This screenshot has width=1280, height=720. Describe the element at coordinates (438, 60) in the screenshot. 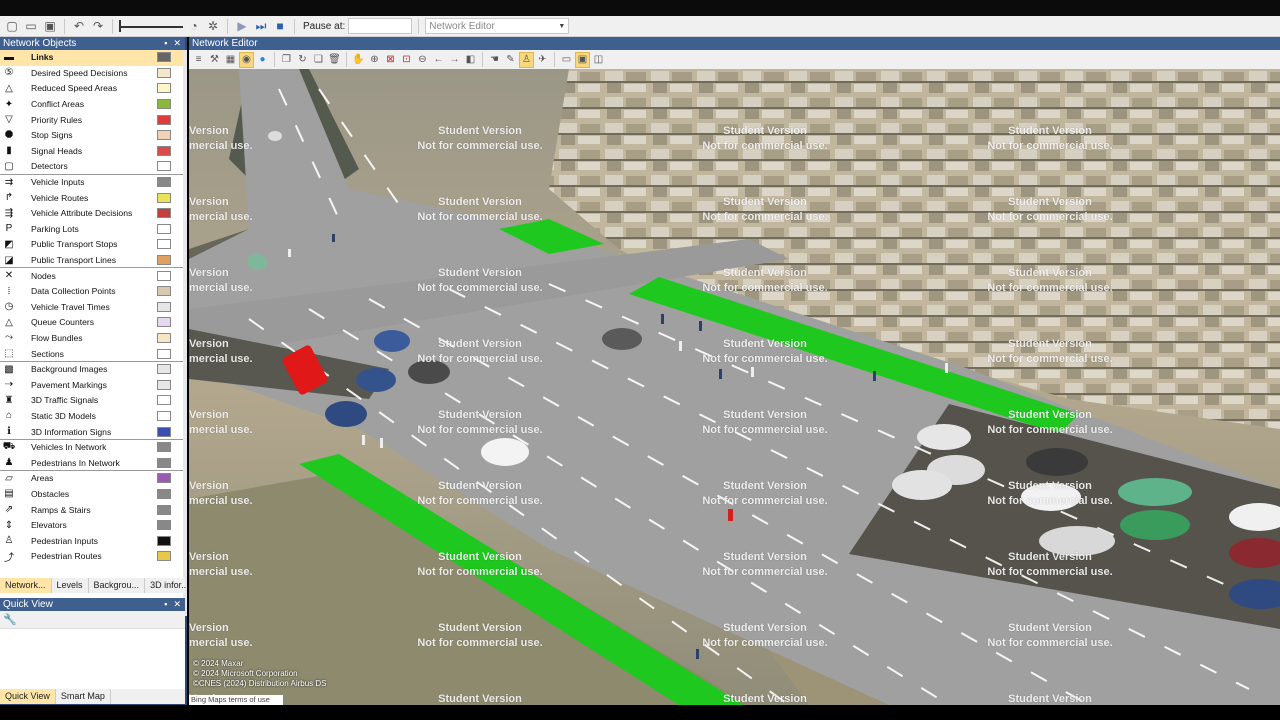

I see `back-icon: ←` at that location.